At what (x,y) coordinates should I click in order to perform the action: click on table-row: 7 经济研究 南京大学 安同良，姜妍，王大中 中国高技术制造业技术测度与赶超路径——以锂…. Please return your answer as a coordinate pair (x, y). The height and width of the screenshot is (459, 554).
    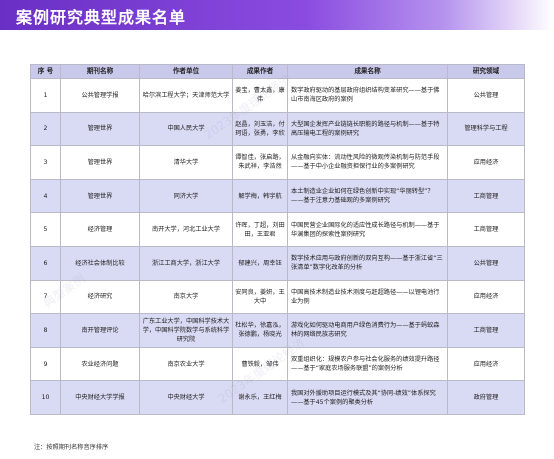
    Looking at the image, I should click on (277, 297).